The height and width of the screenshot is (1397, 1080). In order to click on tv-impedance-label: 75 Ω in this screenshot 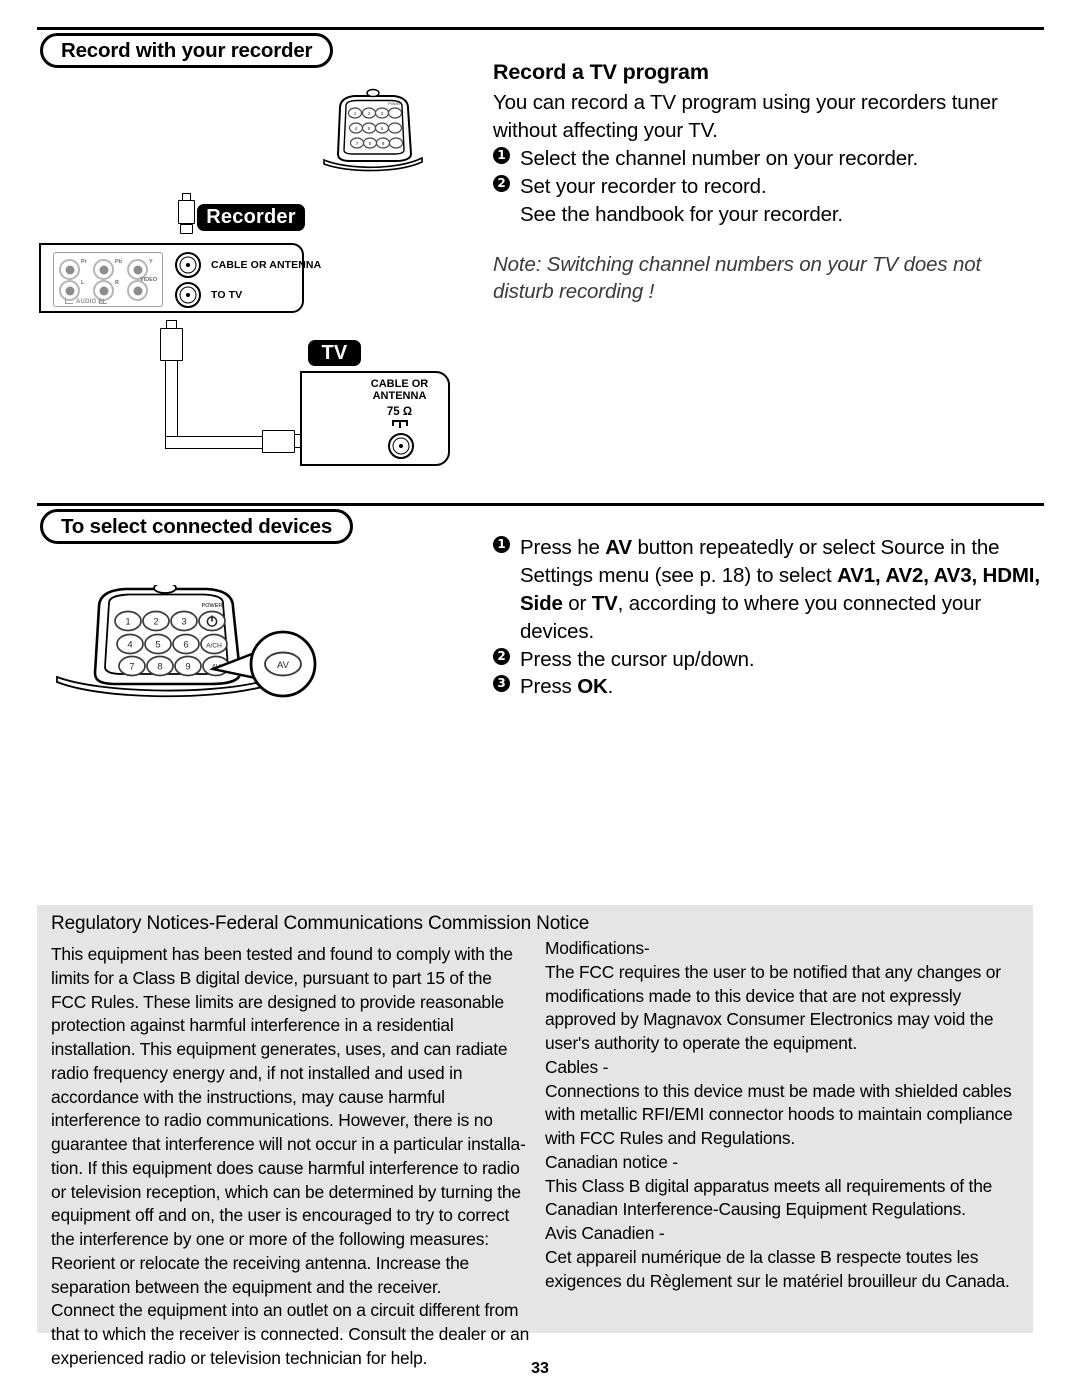, I will do `click(399, 412)`.